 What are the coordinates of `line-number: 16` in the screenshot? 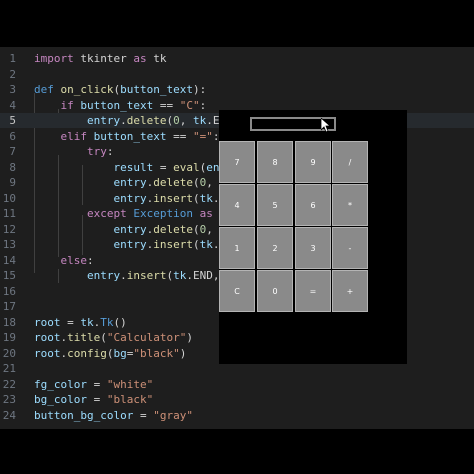 It's located at (9, 291).